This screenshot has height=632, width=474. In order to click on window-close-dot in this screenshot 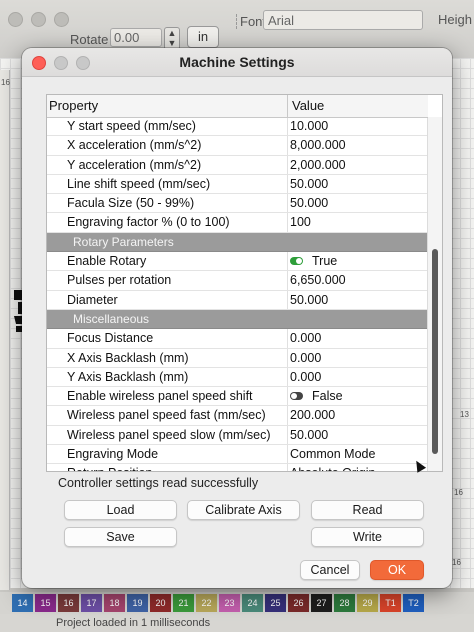, I will do `click(15, 19)`.